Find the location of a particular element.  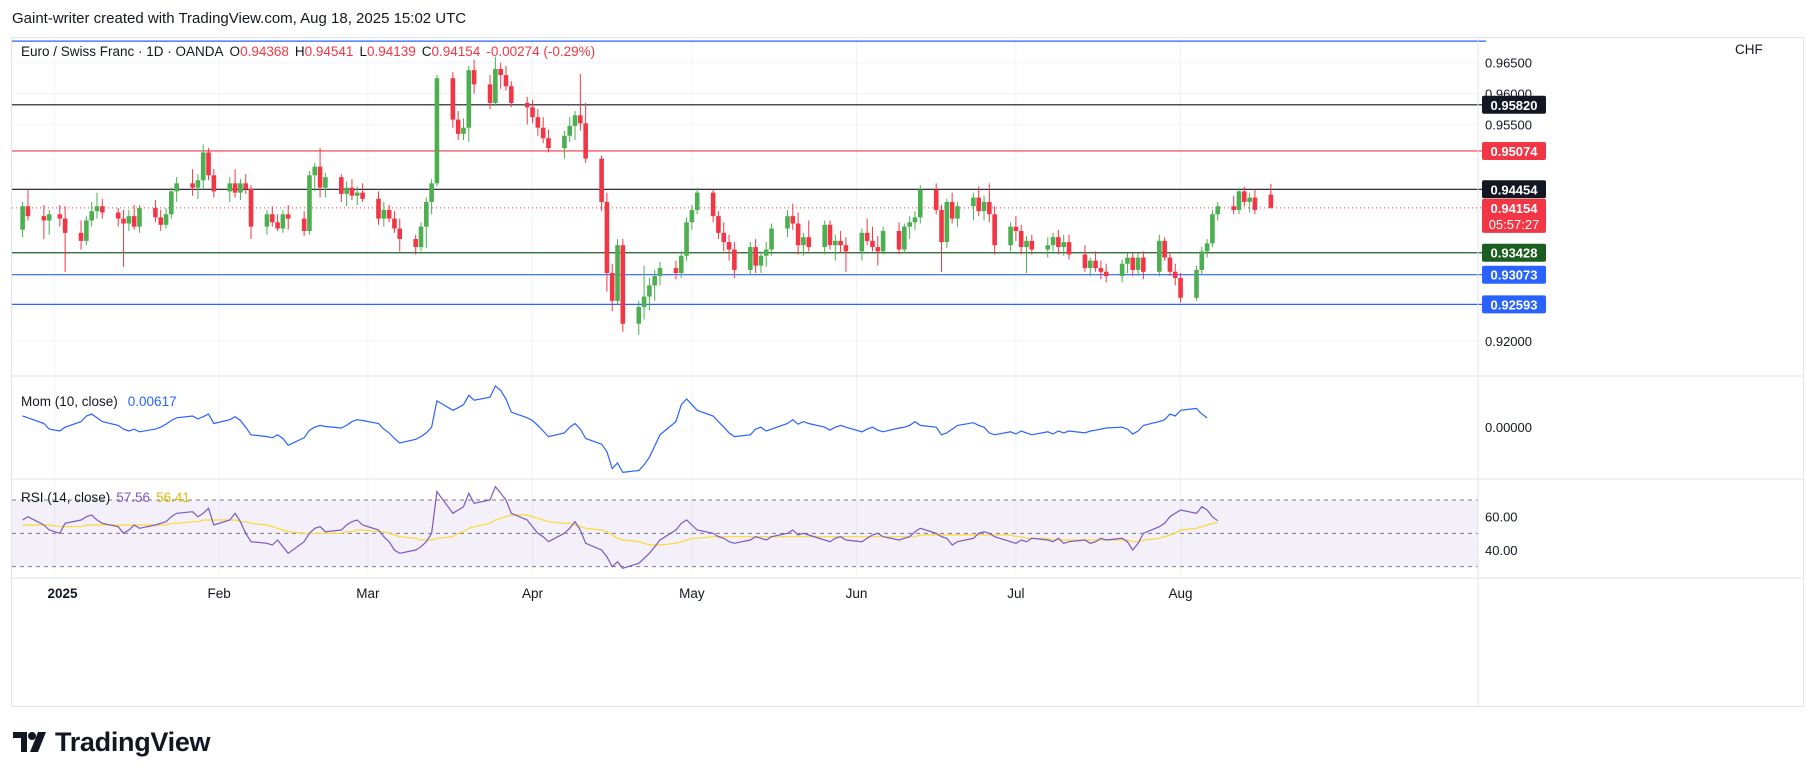

momentum-line is located at coordinates (615, 429).